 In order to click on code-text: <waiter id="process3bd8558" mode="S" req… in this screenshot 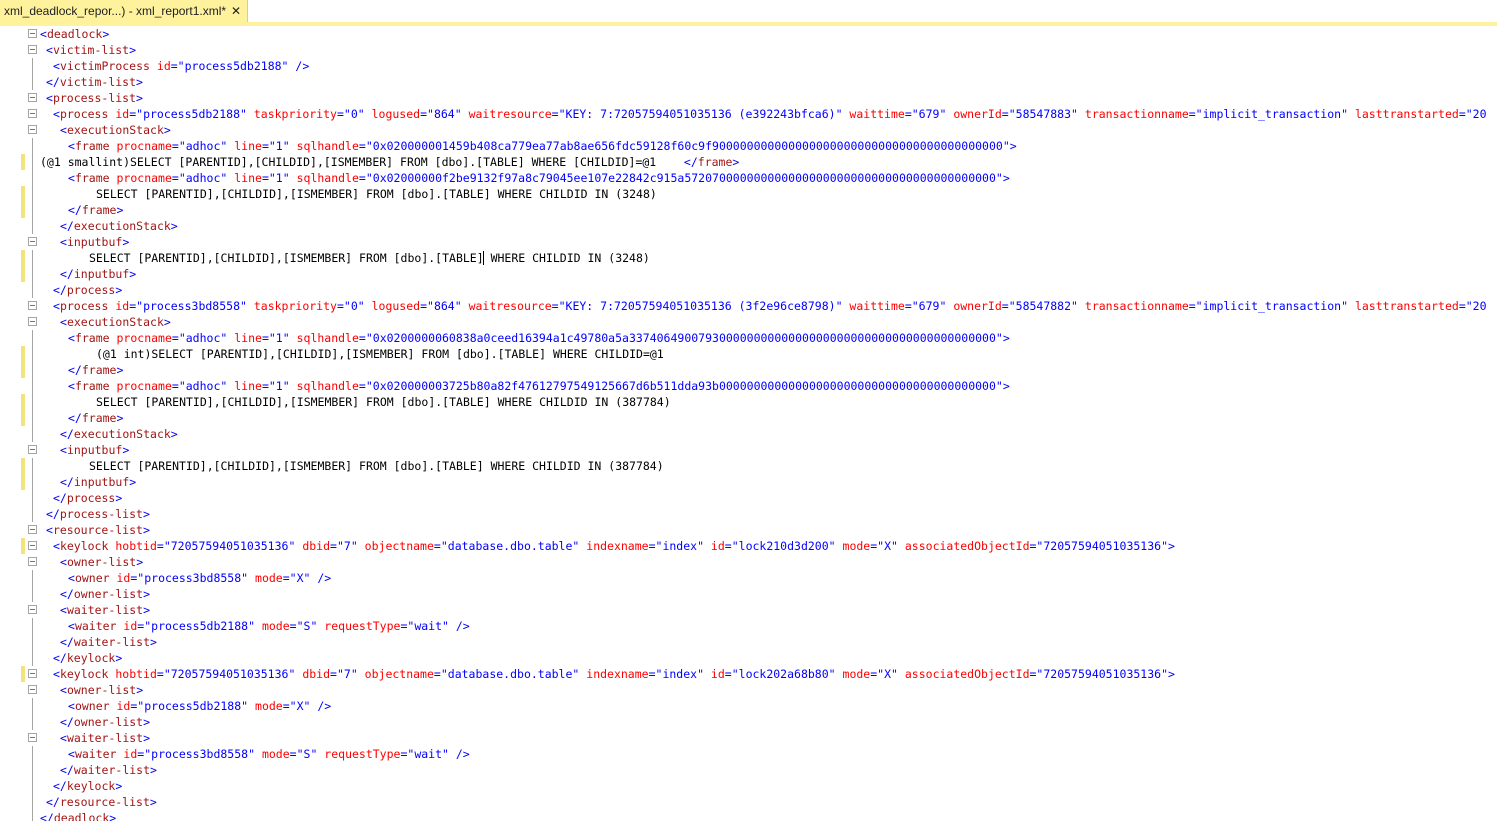, I will do `click(269, 754)`.